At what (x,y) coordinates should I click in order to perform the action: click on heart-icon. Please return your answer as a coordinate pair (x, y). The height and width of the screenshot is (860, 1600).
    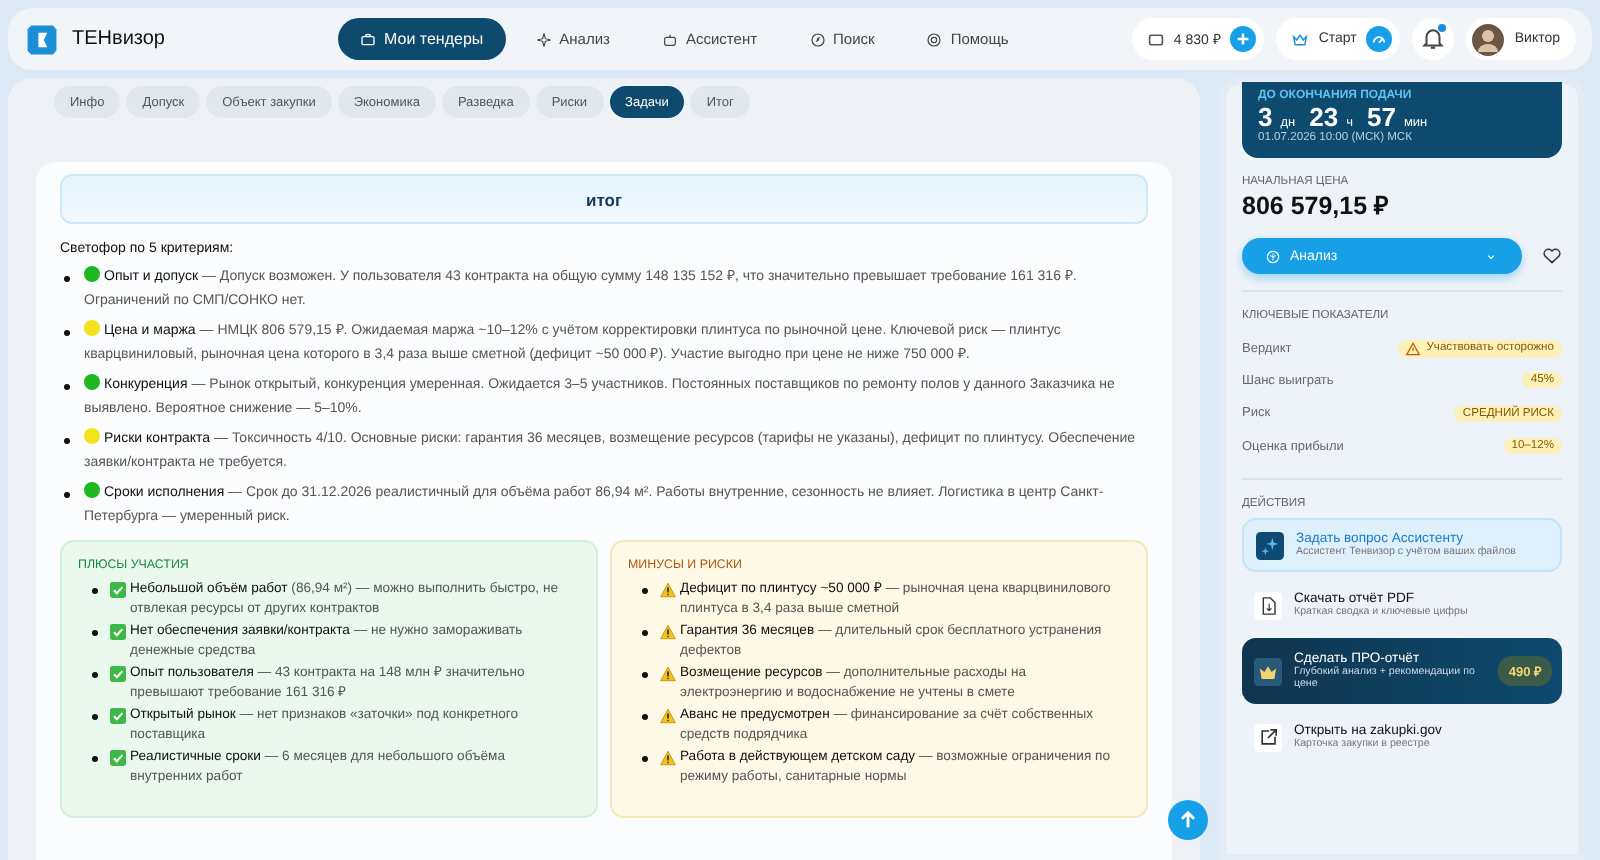
    Looking at the image, I should click on (1552, 256).